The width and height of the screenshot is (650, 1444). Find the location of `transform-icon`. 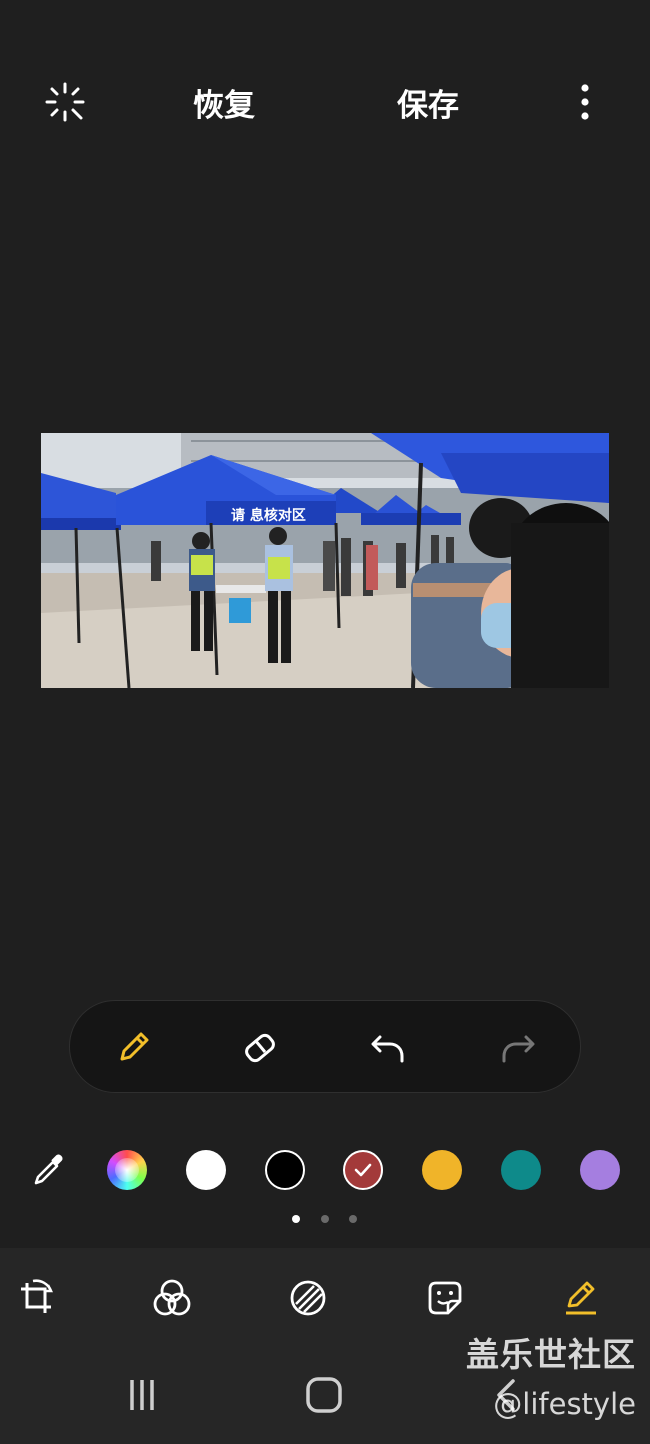

transform-icon is located at coordinates (37, 1296).